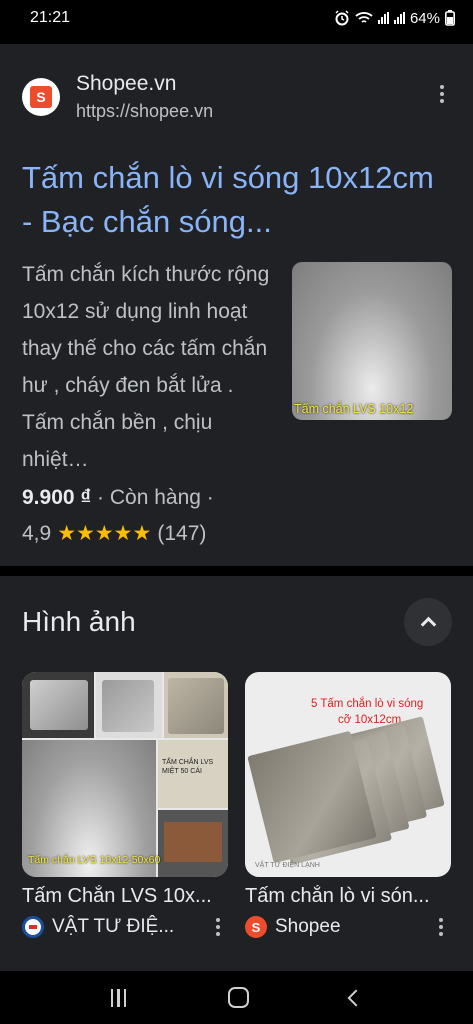 The image size is (473, 1024). What do you see at coordinates (308, 926) in the screenshot?
I see `image-source-name-2: Shopee` at bounding box center [308, 926].